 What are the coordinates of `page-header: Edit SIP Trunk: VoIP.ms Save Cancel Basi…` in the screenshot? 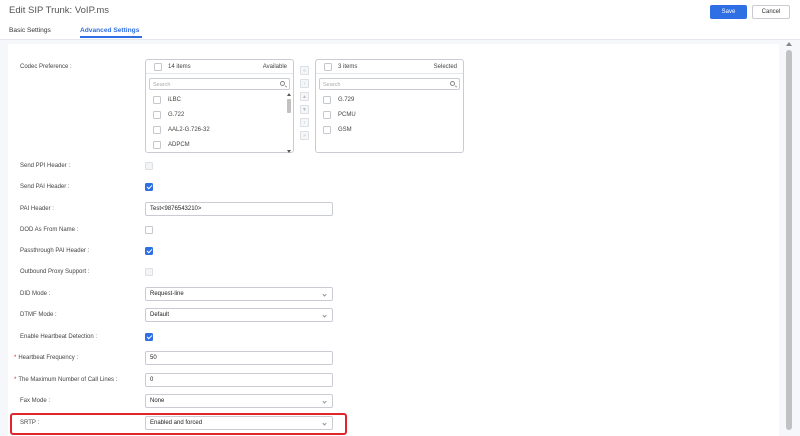 It's located at (400, 20).